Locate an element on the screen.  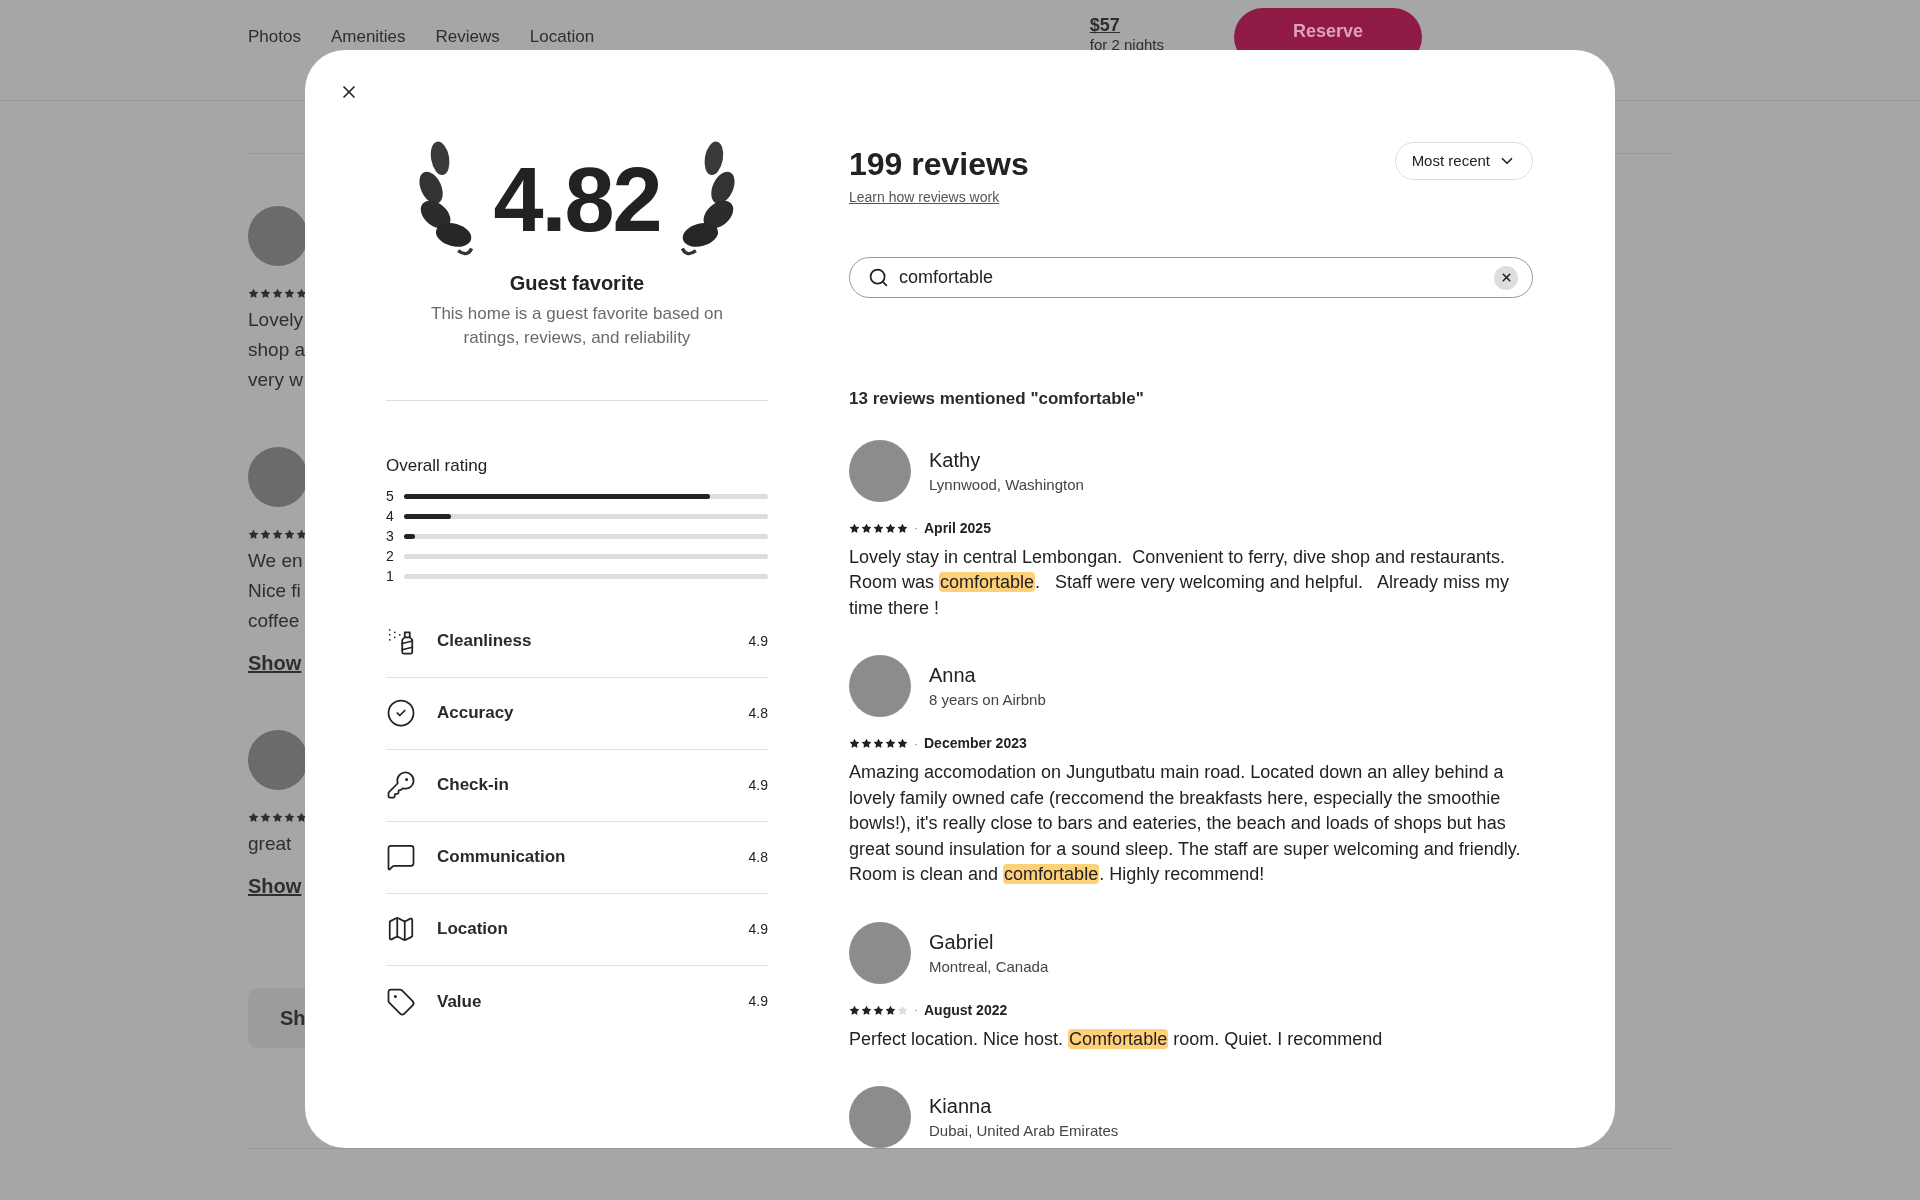
review-text: shop a is located at coordinates (277, 350).